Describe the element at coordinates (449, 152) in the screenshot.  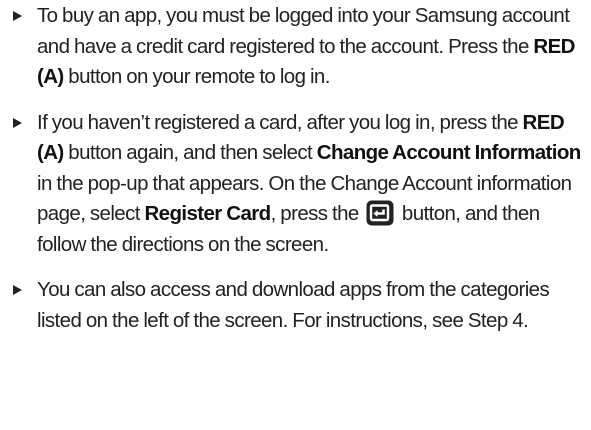
I see `change-account-information-label: Change Account Information` at that location.